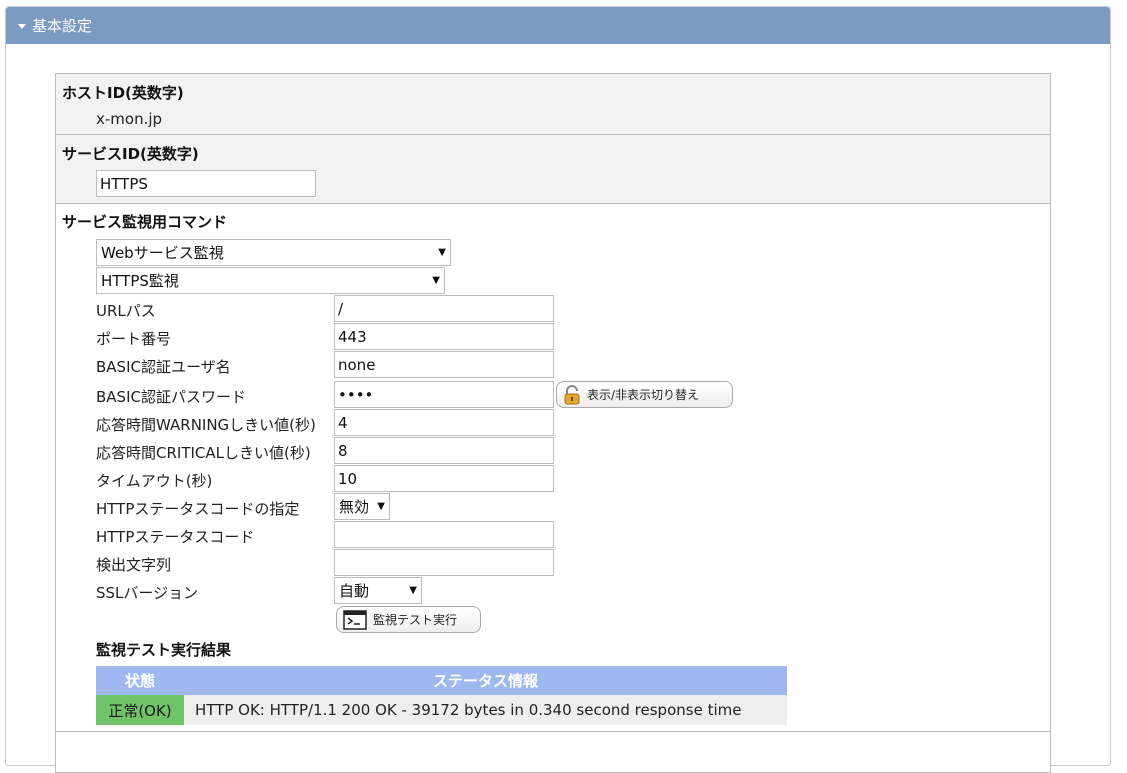  What do you see at coordinates (444, 364) in the screenshot?
I see `basic-user-input` at bounding box center [444, 364].